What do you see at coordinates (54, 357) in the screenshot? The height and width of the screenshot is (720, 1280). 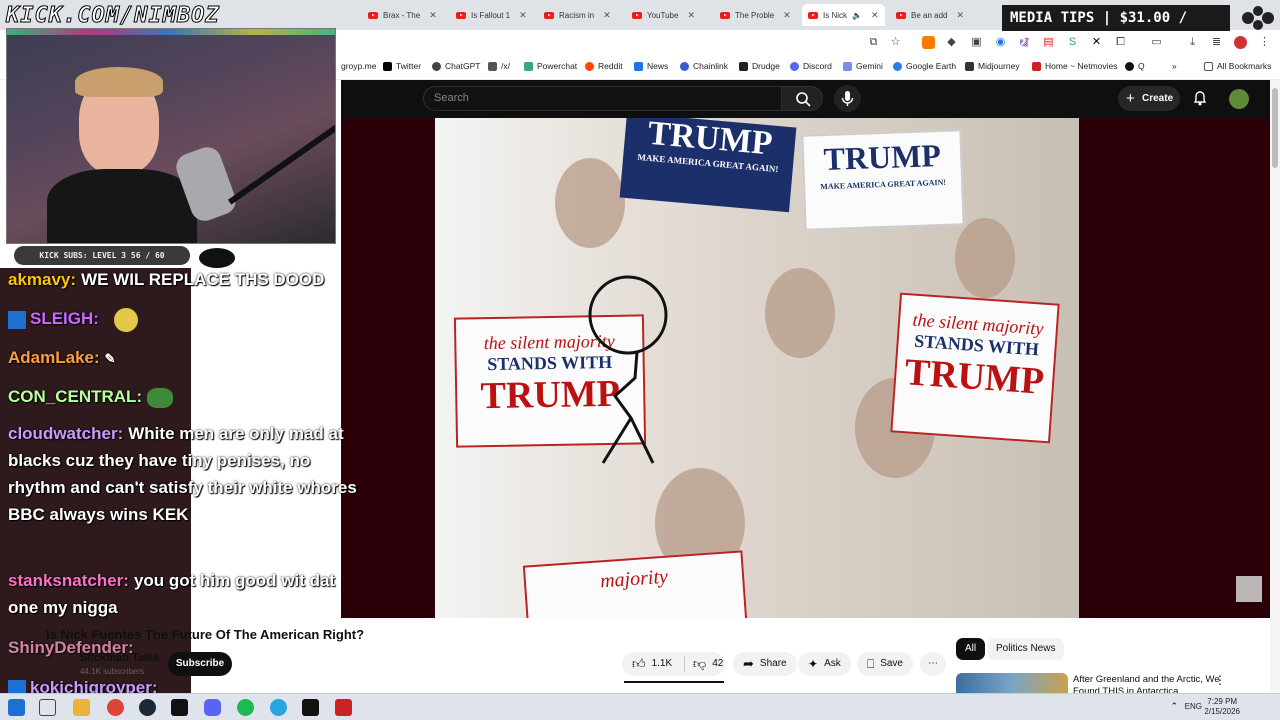 I see `chat-username: AdamLake:` at bounding box center [54, 357].